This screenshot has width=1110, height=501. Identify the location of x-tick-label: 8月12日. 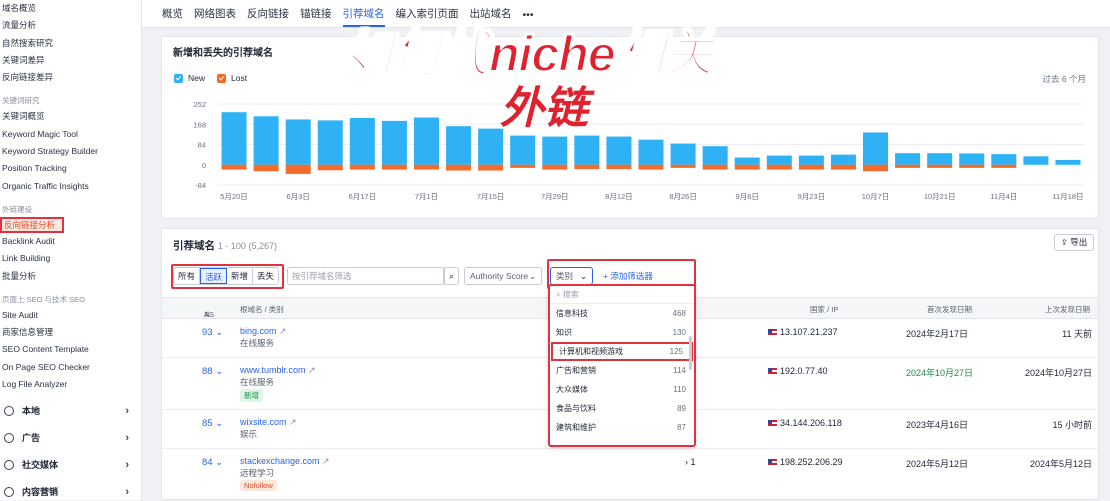
(619, 196).